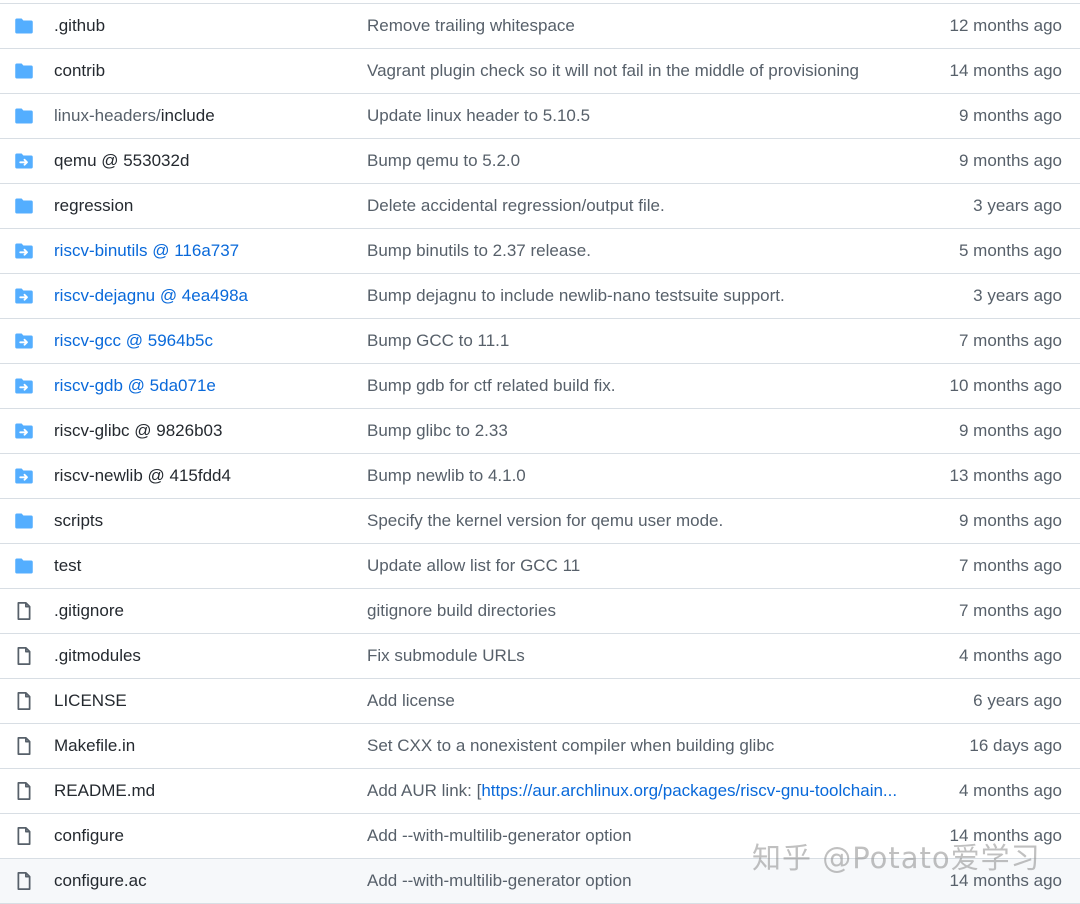 The height and width of the screenshot is (904, 1080). Describe the element at coordinates (97, 656) in the screenshot. I see `file-name-link: .gitmodules` at that location.